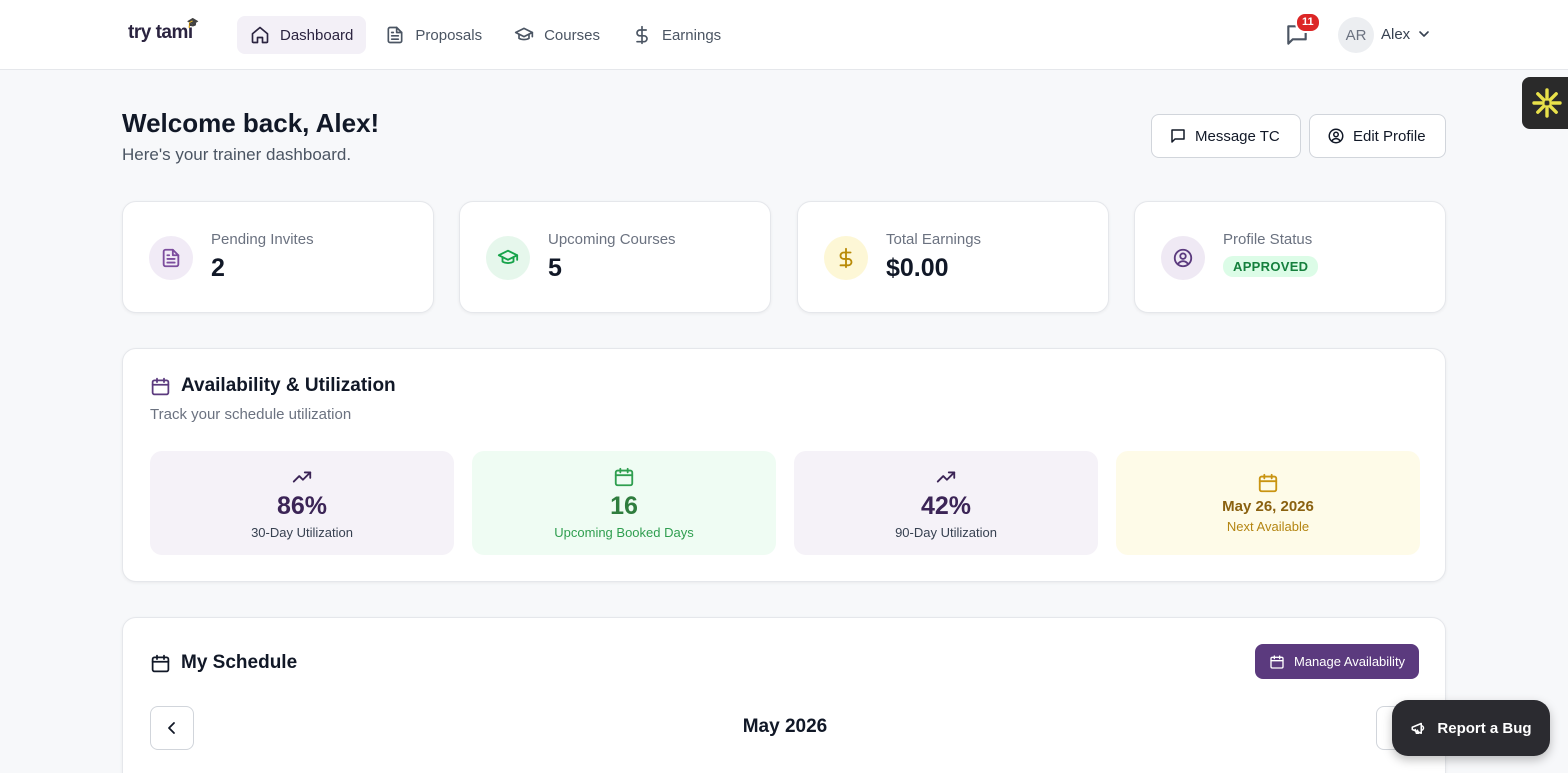  I want to click on nav-item-earnings: Earnings, so click(676, 35).